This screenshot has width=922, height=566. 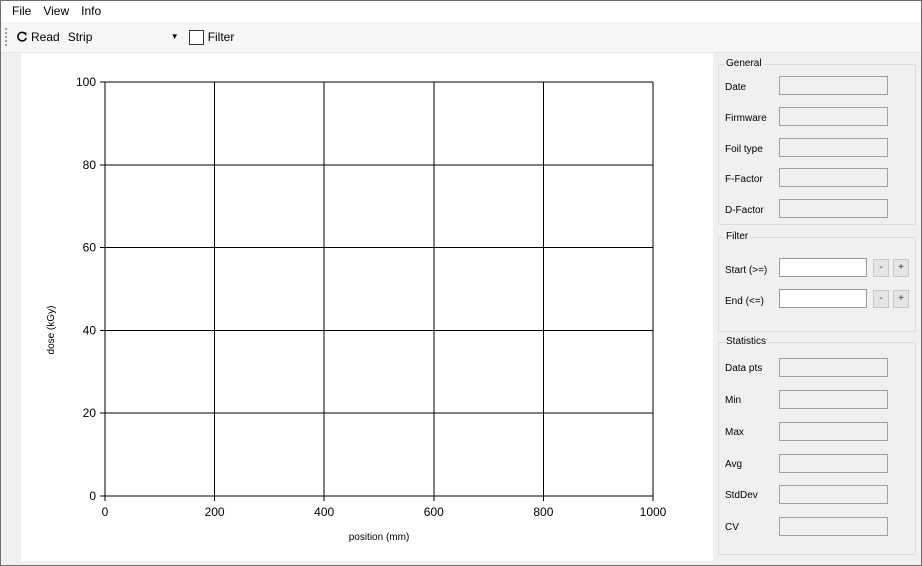 I want to click on firmware-label: Firmware, so click(x=746, y=118).